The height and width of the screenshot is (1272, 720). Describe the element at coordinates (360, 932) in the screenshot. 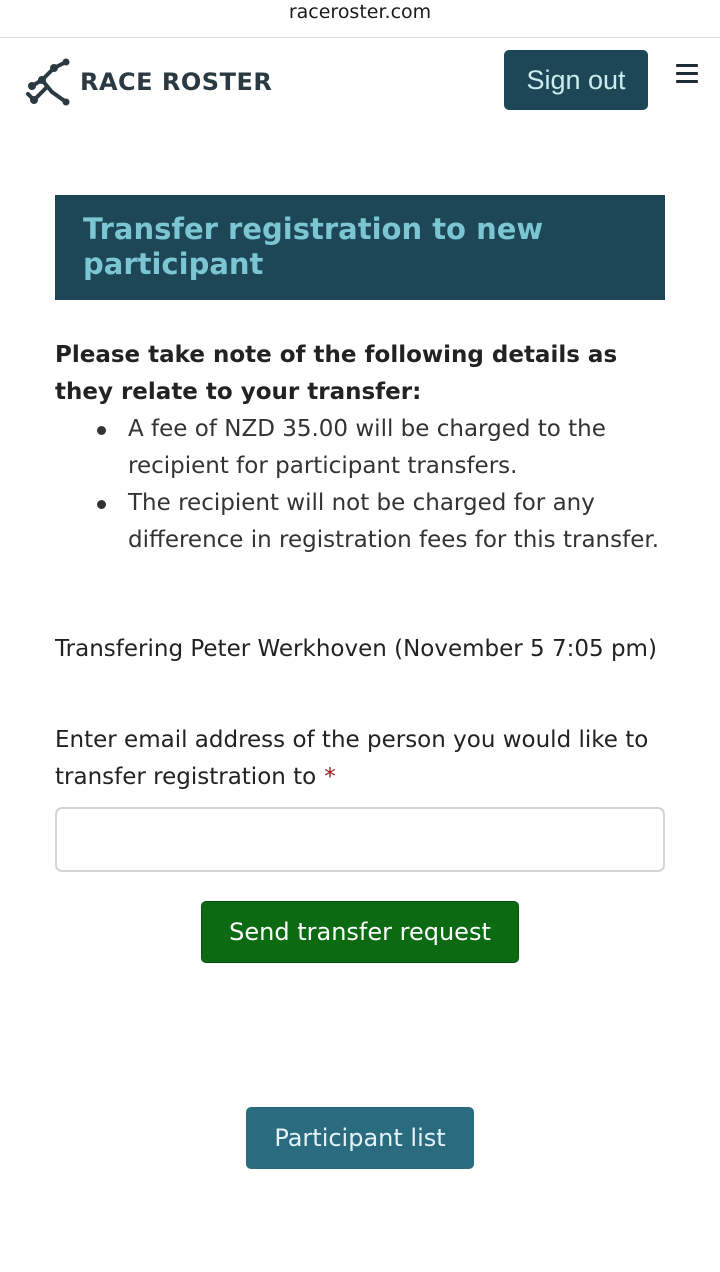

I see `send-transfer-request-button: Send transfer request` at that location.